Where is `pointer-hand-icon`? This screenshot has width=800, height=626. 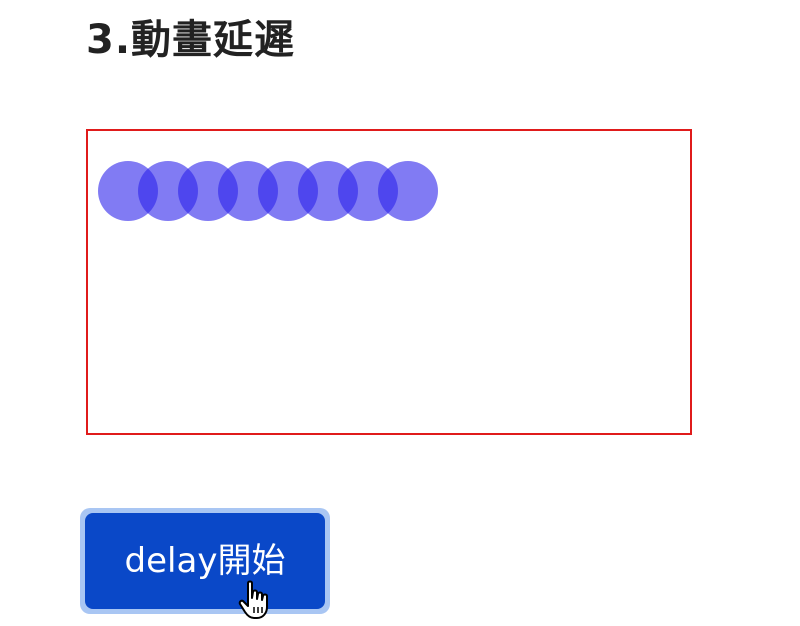
pointer-hand-icon is located at coordinates (253, 599).